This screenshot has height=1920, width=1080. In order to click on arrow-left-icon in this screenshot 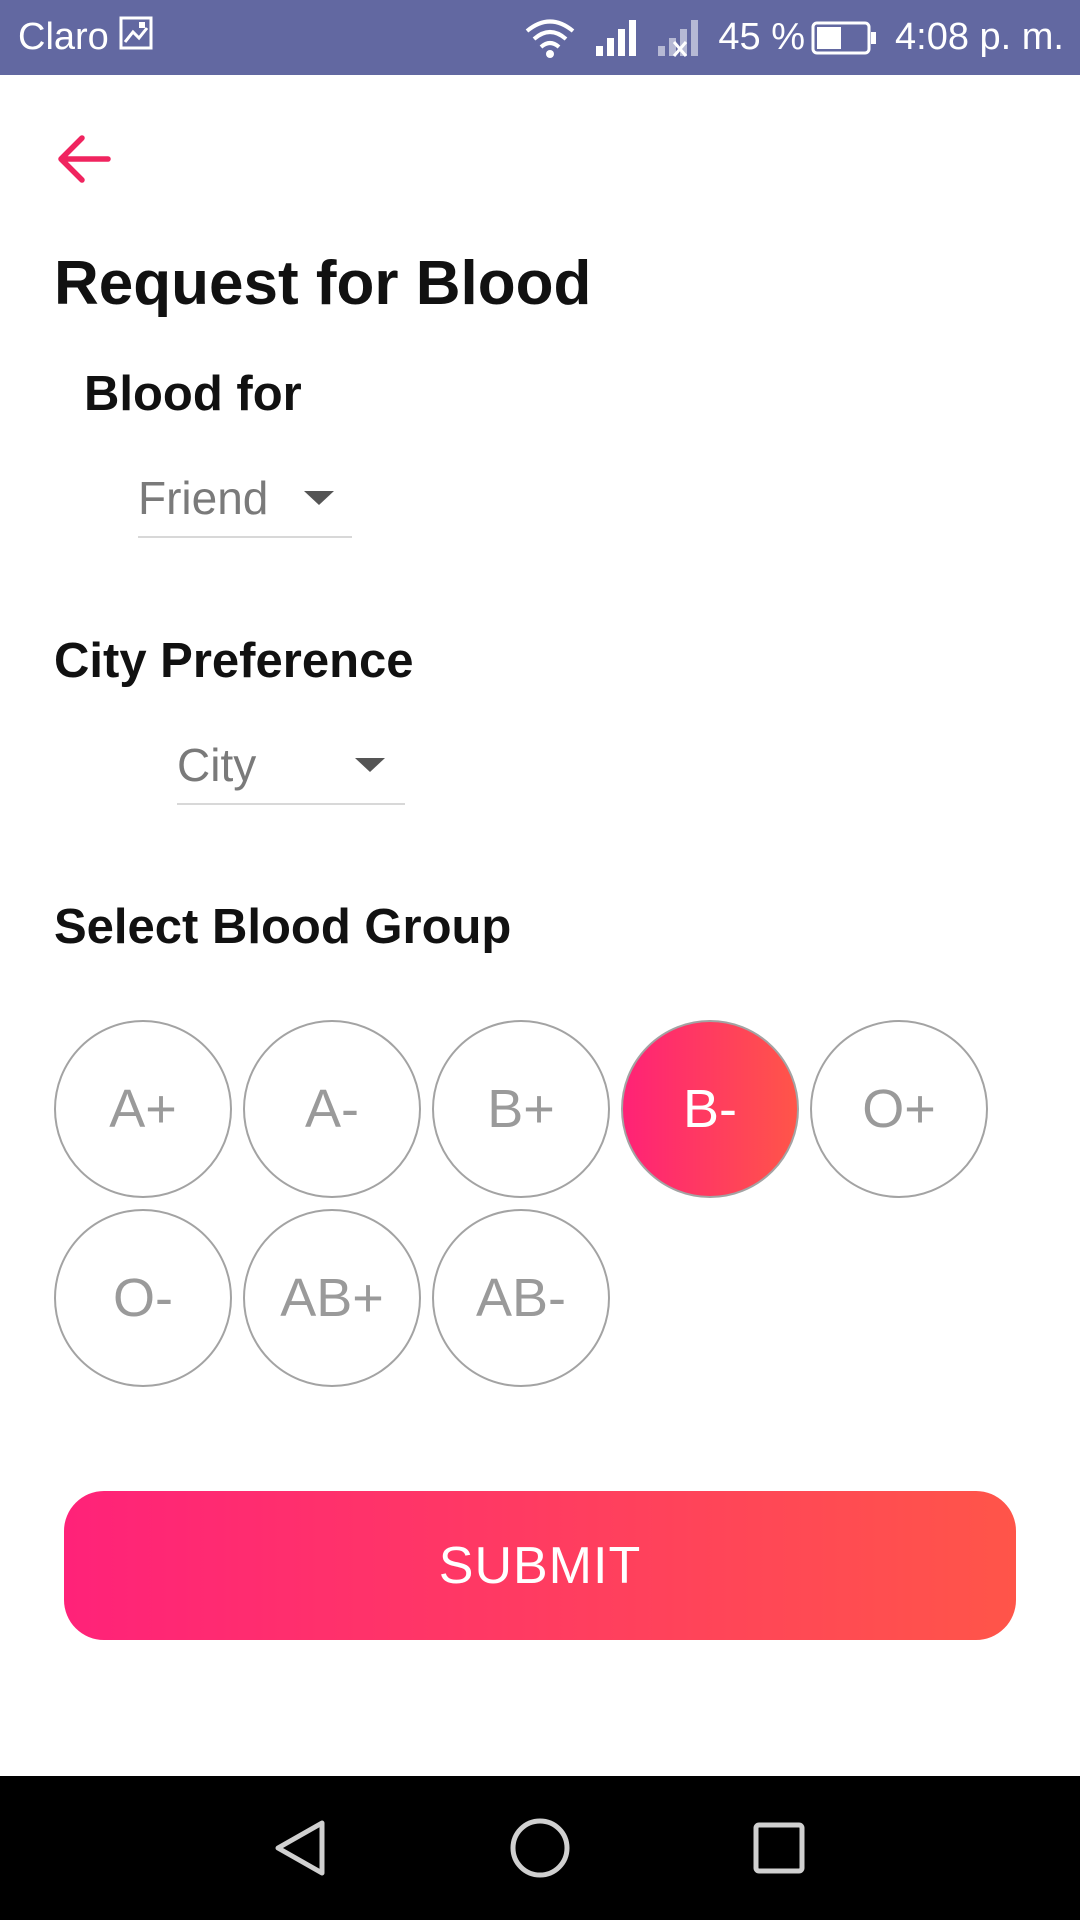, I will do `click(84, 159)`.